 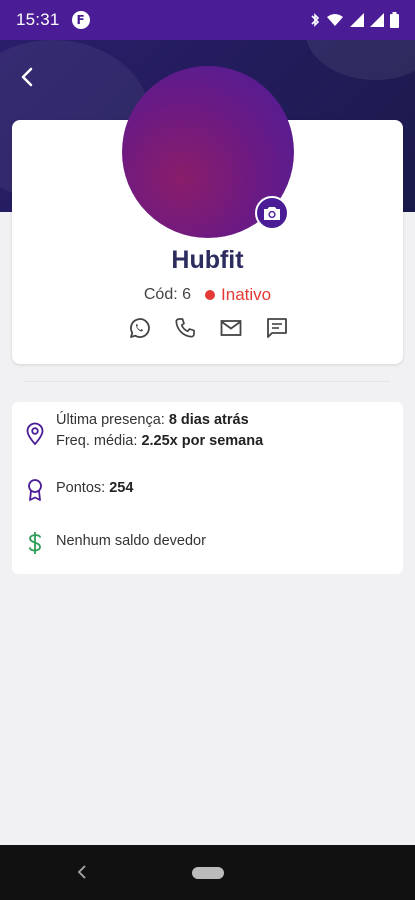 I want to click on call-button, so click(x=185, y=328).